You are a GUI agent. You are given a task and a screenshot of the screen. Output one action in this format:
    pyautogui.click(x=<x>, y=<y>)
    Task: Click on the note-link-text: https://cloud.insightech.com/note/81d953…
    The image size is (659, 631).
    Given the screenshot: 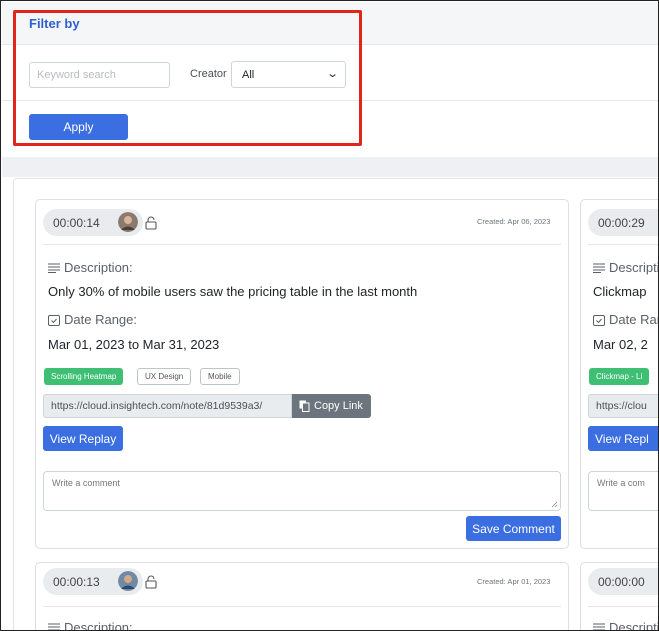 What is the action you would take?
    pyautogui.click(x=157, y=406)
    